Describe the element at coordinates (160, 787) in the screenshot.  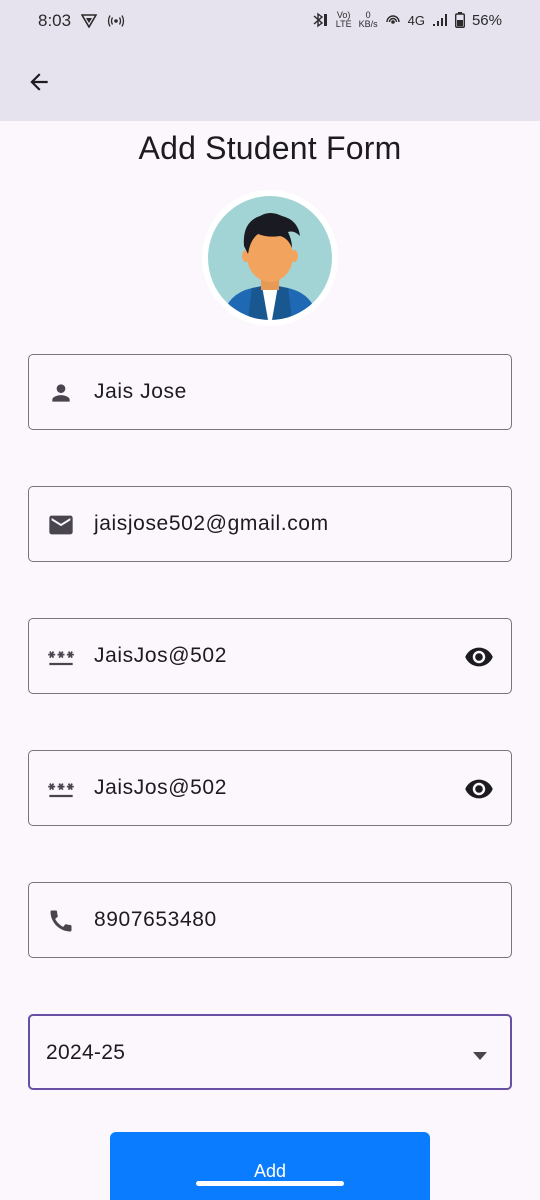
I see `confirm-password-value: JaisJos@502` at that location.